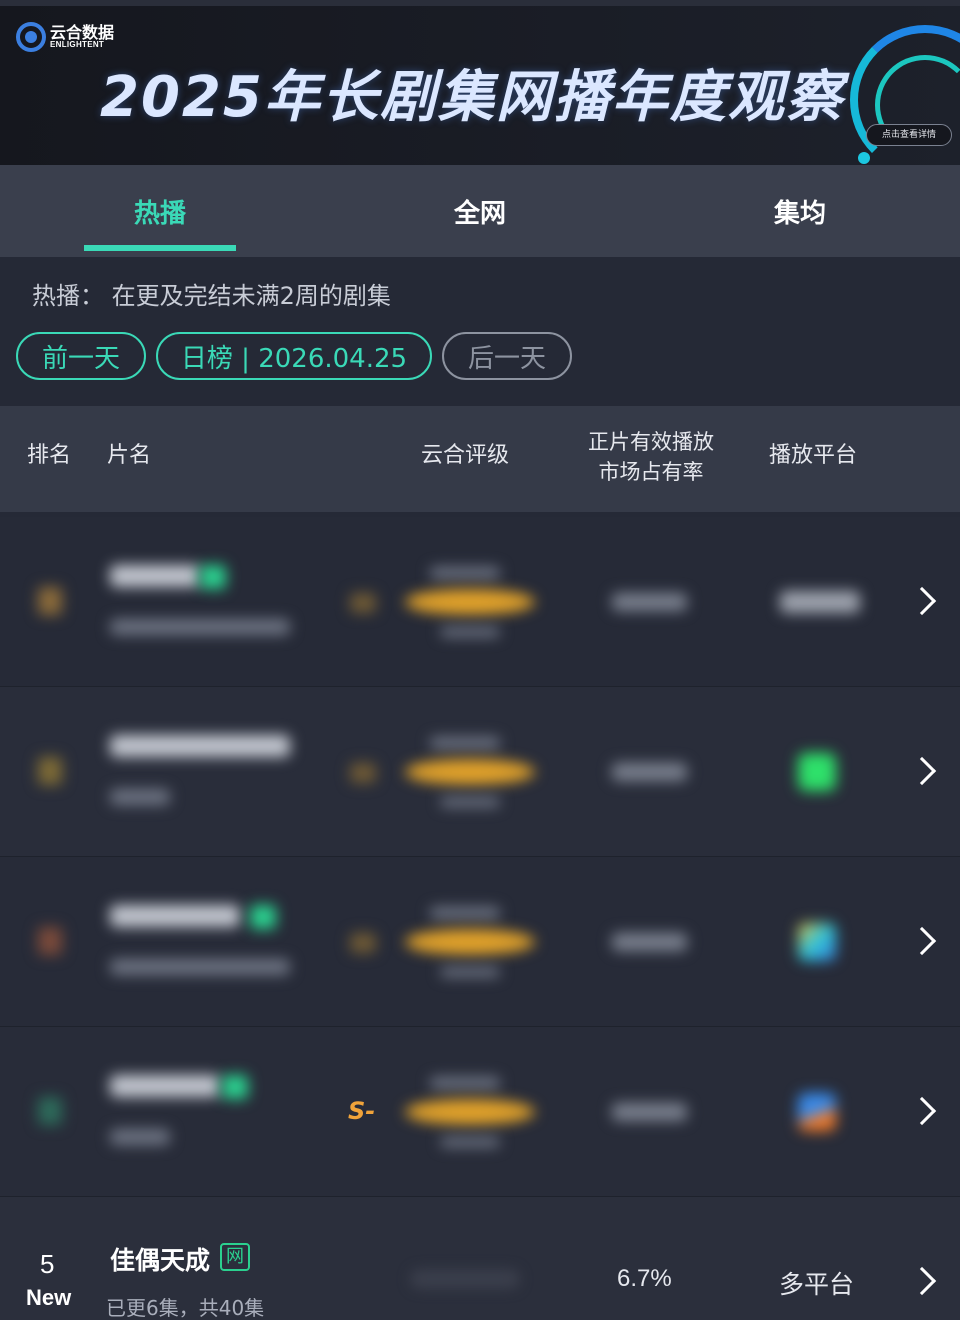  What do you see at coordinates (82, 32) in the screenshot?
I see `logo-cn-text: 云合数据` at bounding box center [82, 32].